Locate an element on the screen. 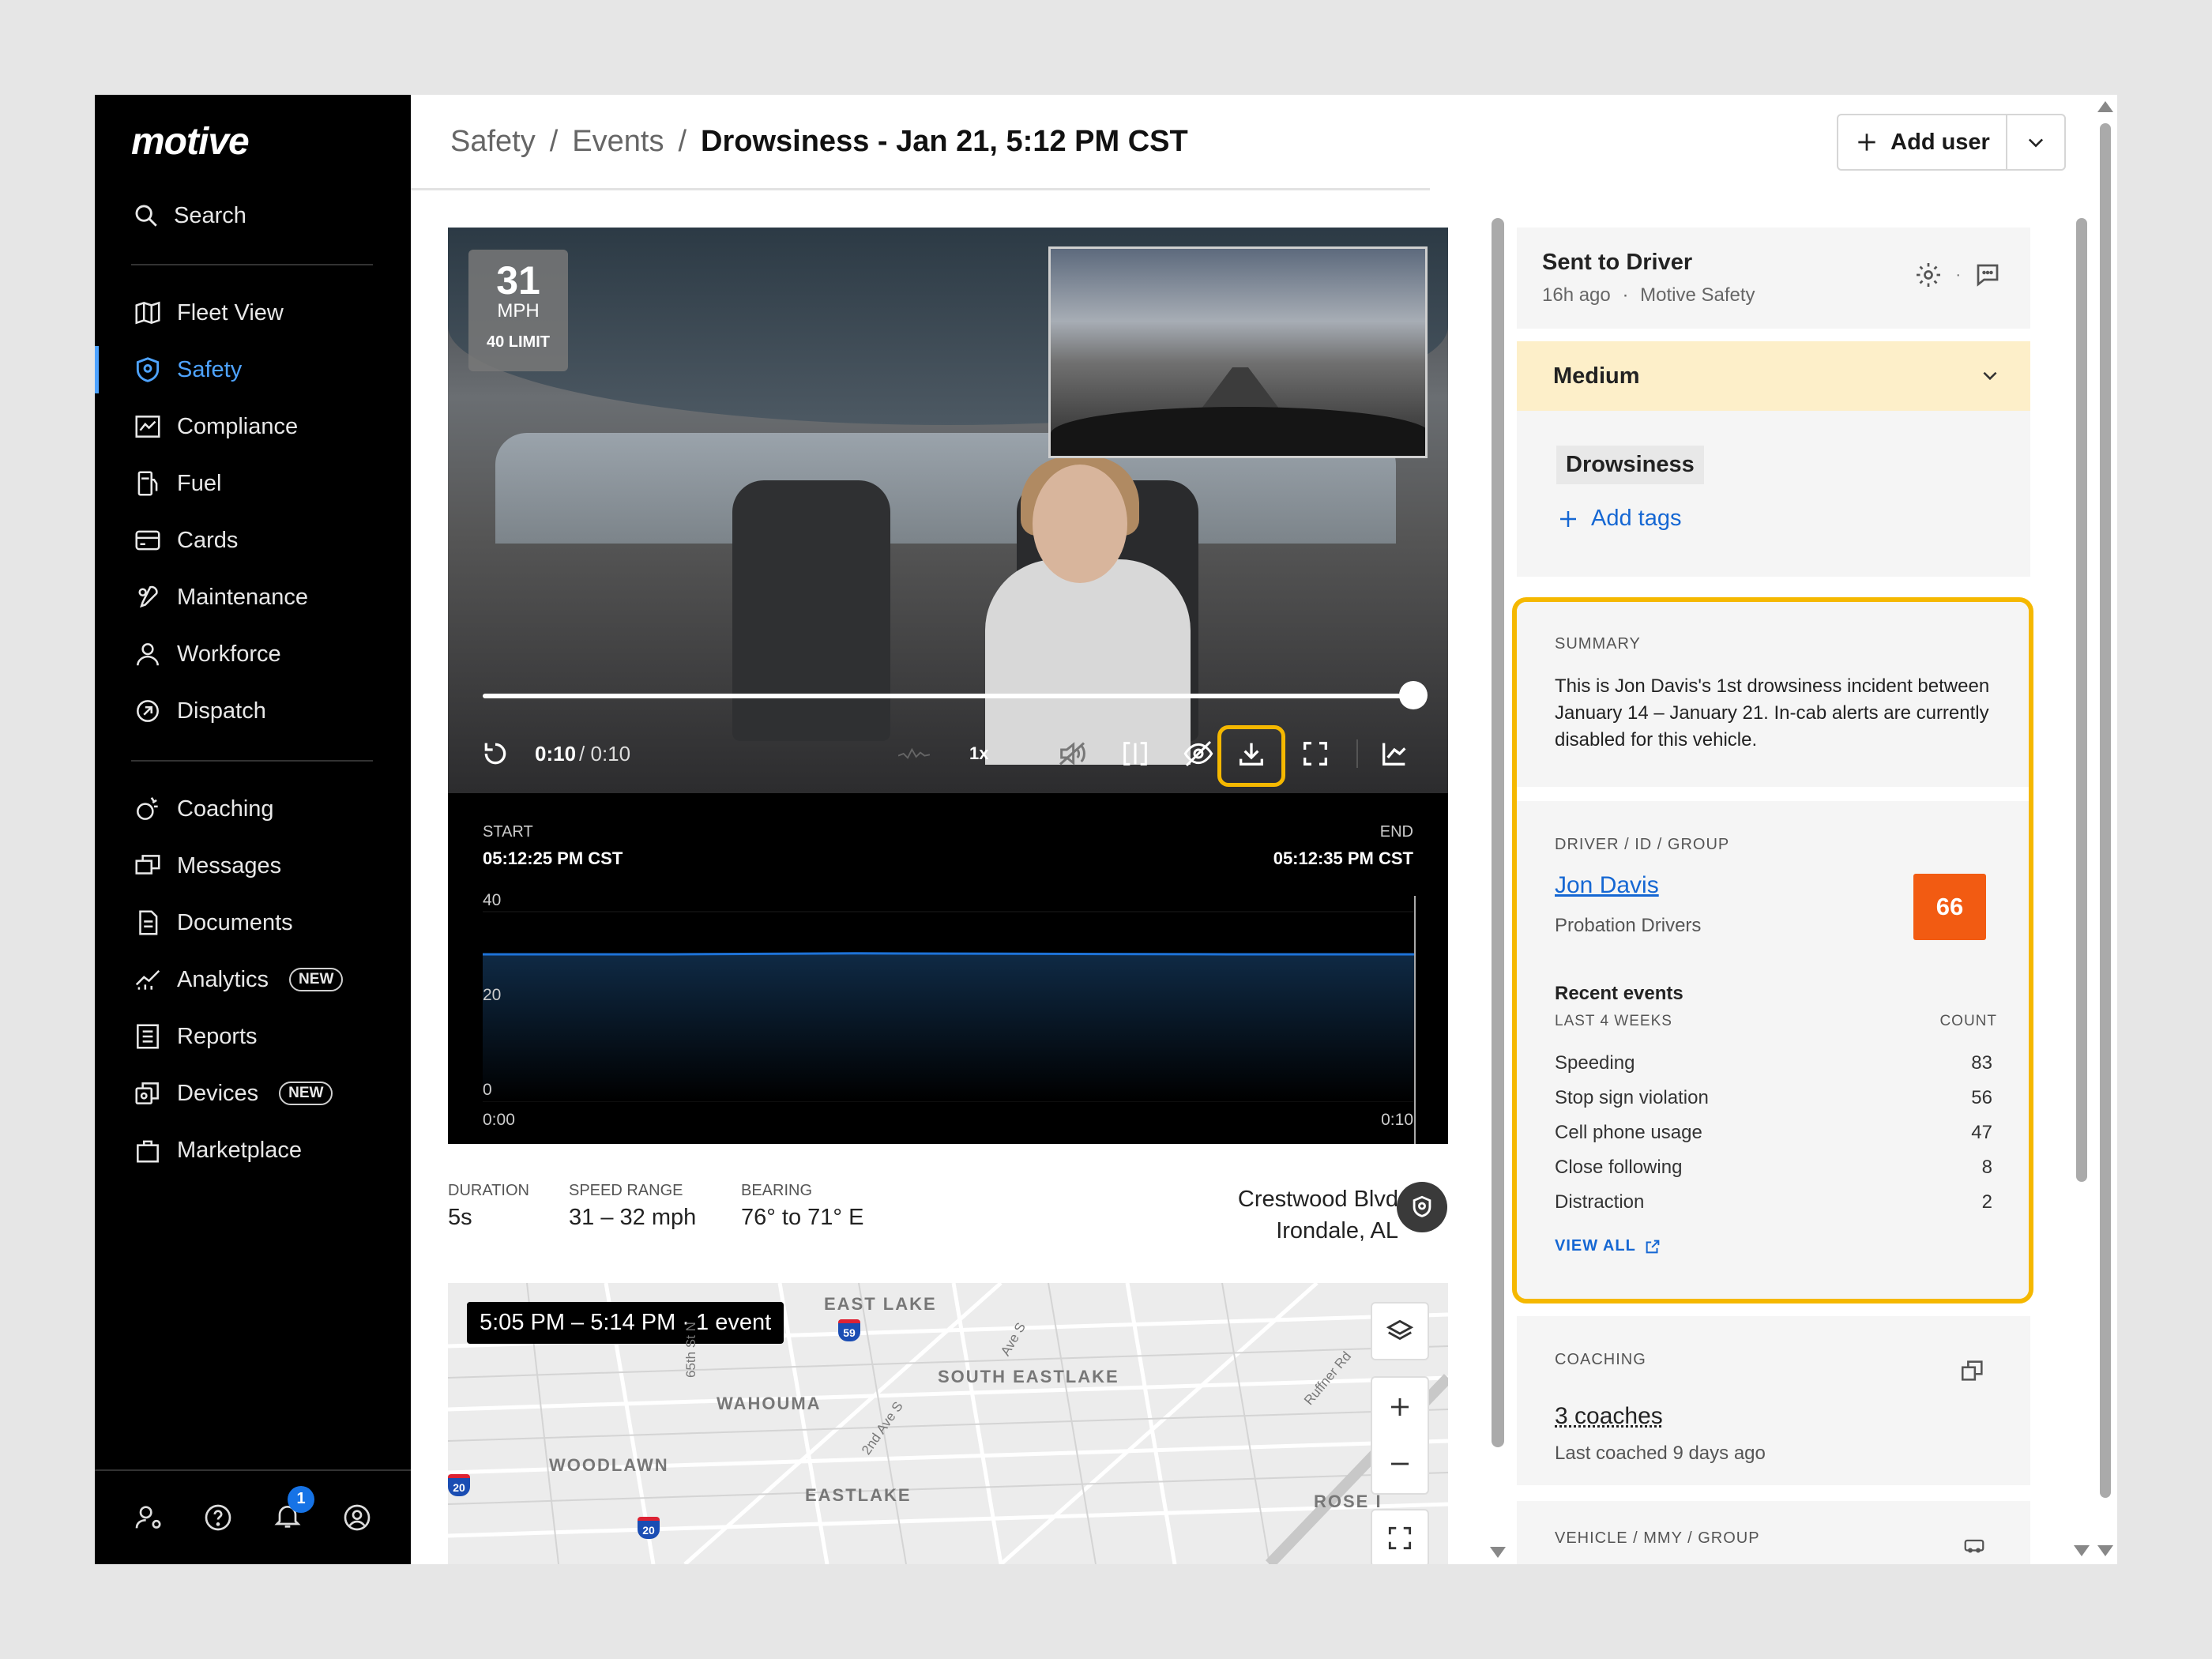 Image resolution: width=2212 pixels, height=1659 pixels. fullscreen-button is located at coordinates (1316, 754).